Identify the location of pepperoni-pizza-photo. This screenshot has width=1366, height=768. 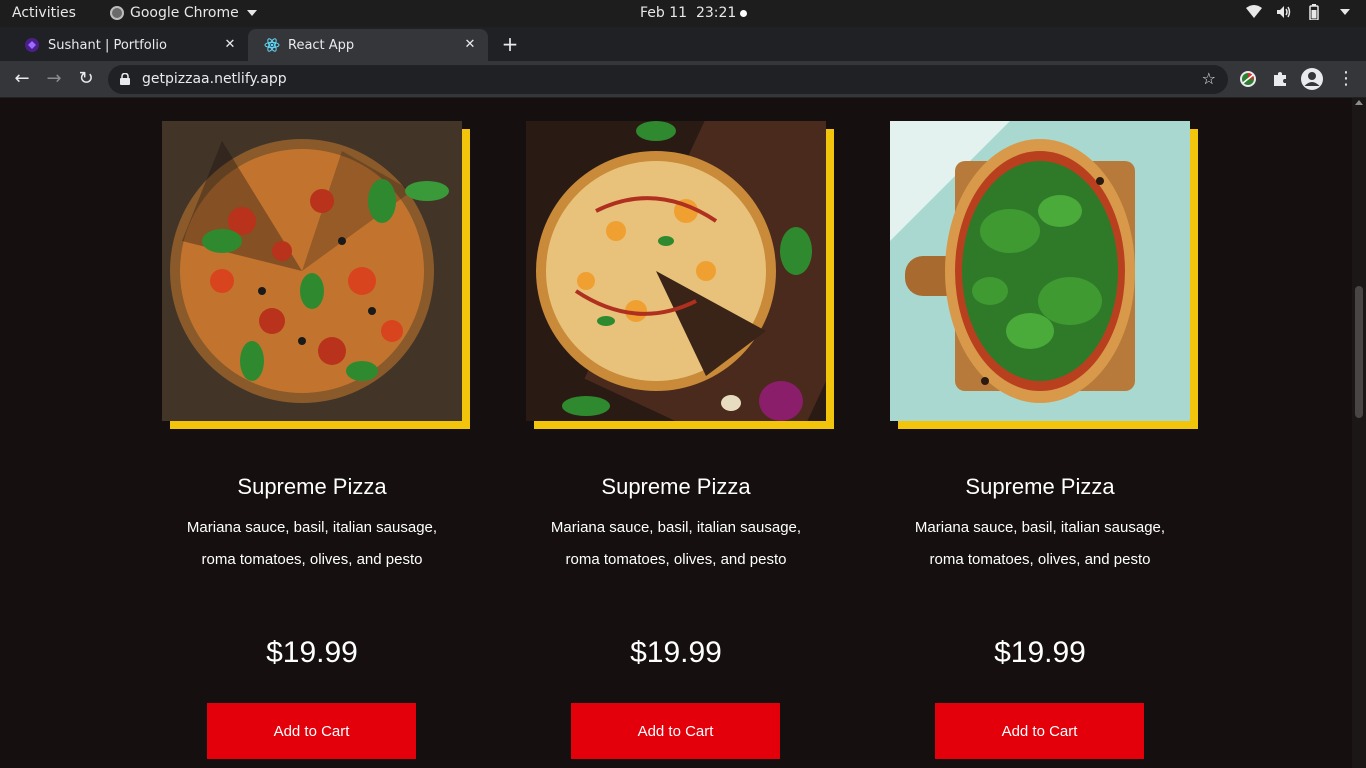
(312, 271).